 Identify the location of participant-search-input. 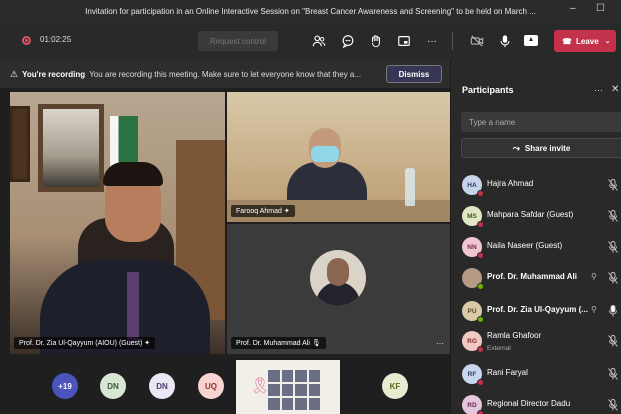
(541, 122).